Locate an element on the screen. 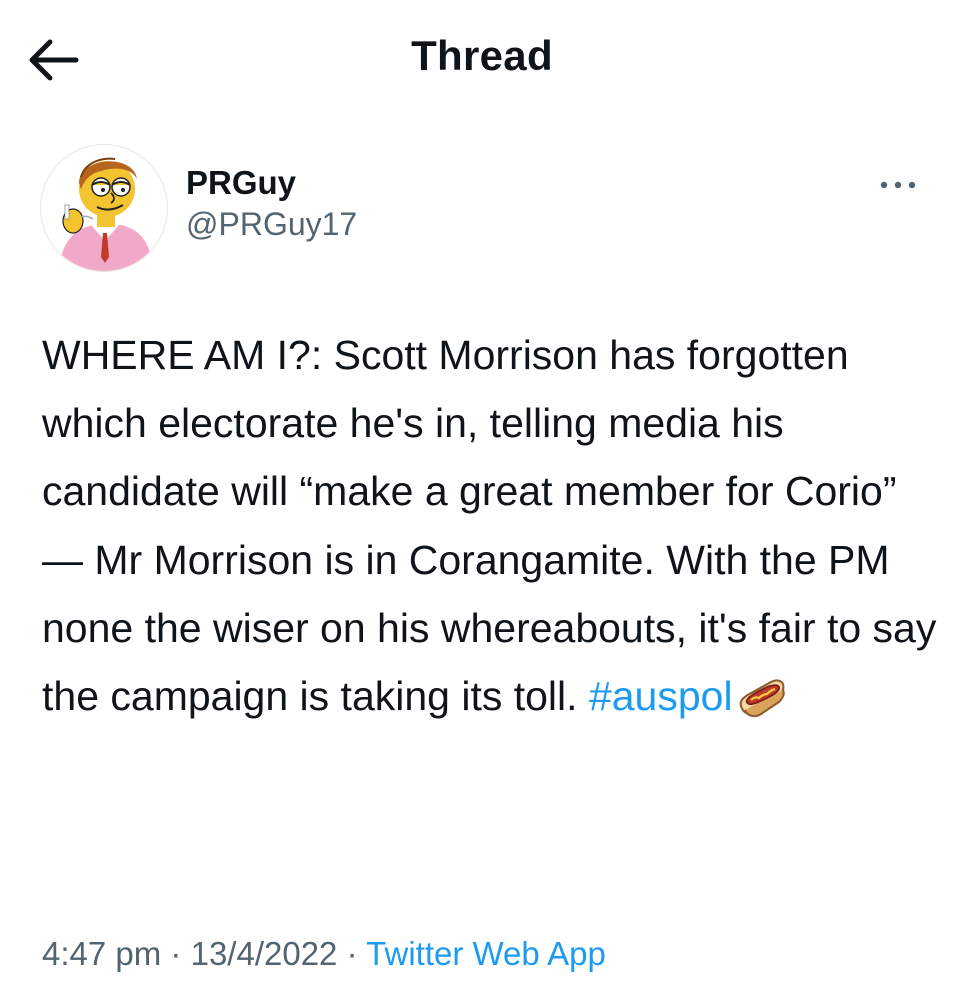  tweet-time: 4:47 pm is located at coordinates (102, 953).